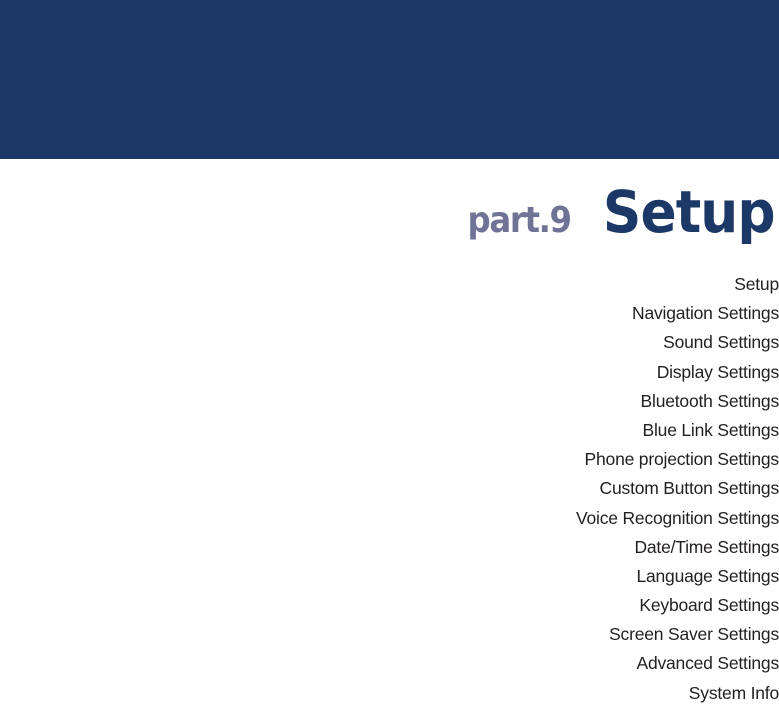 The image size is (779, 710). Describe the element at coordinates (677, 578) in the screenshot. I see `toc-item-language-settings: Language Settings` at that location.